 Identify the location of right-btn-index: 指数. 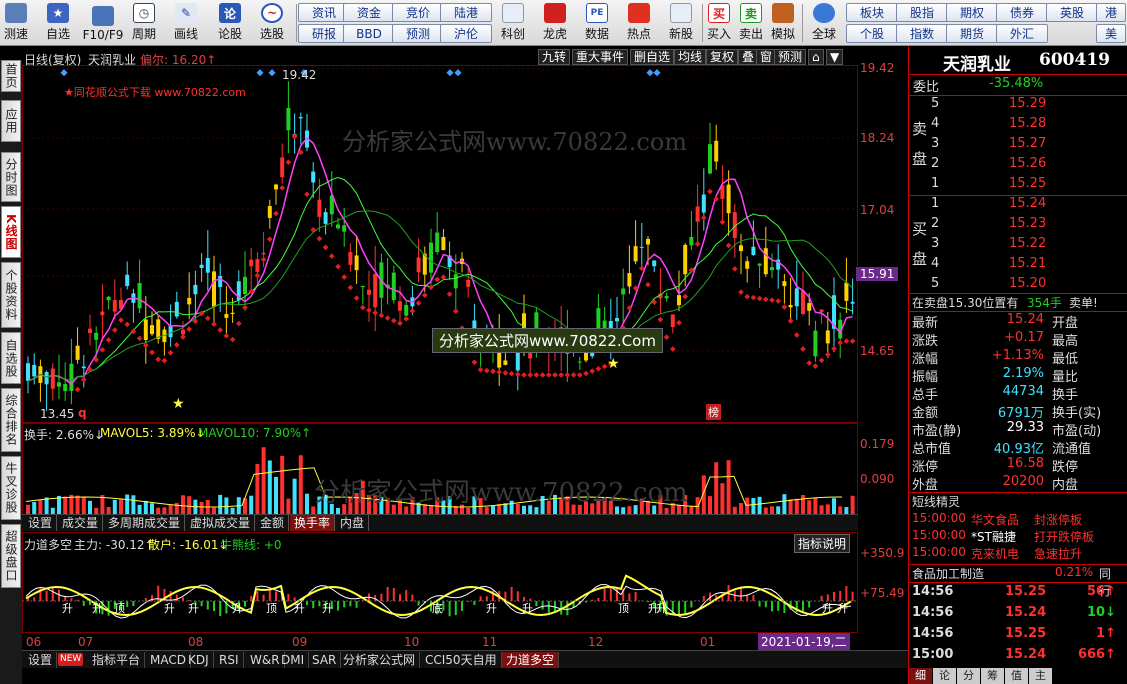
(922, 33).